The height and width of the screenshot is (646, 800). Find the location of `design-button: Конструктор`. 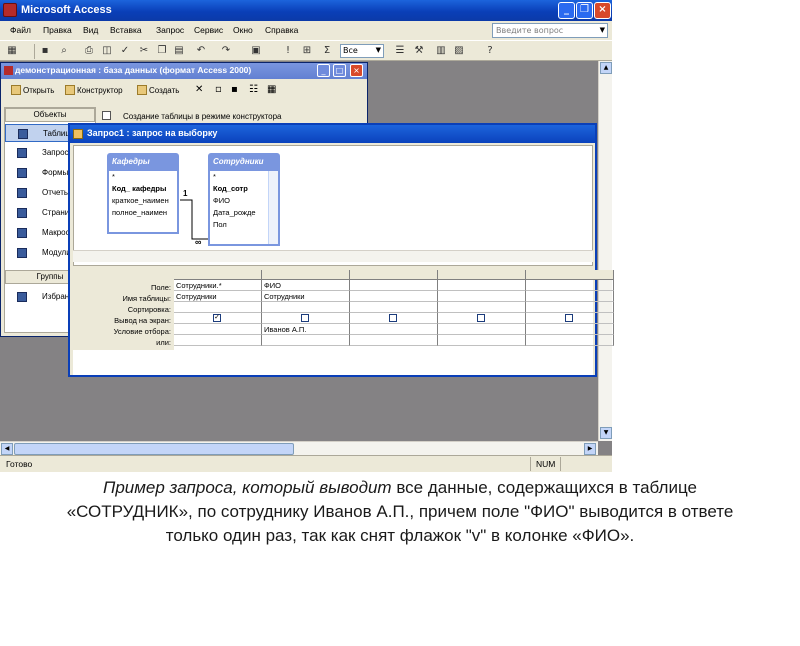

design-button: Конструктор is located at coordinates (94, 90).